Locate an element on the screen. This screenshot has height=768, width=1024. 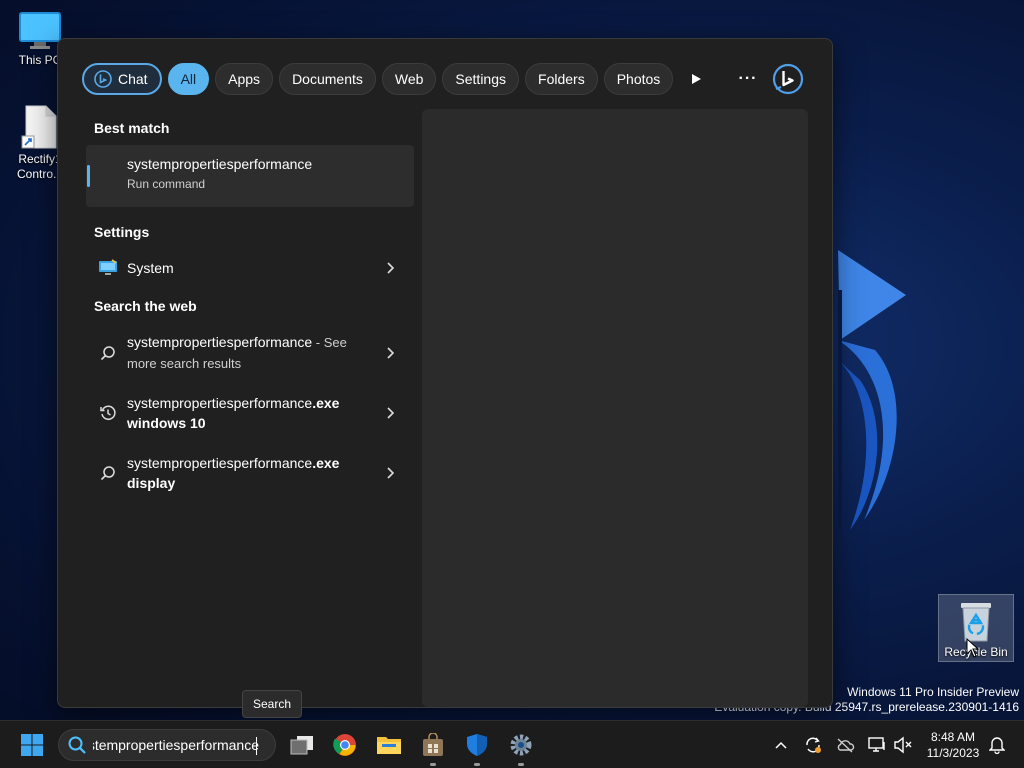
clock-date: 11/3/2023 is located at coordinates (953, 753).